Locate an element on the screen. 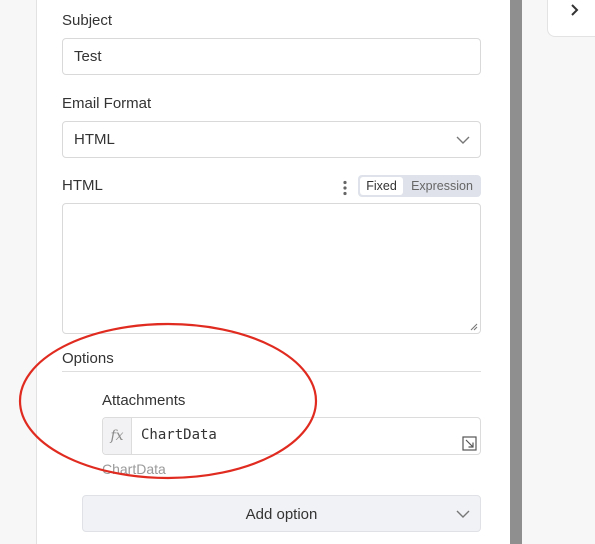 The width and height of the screenshot is (595, 544). toggle-expression-option: Expression is located at coordinates (442, 186).